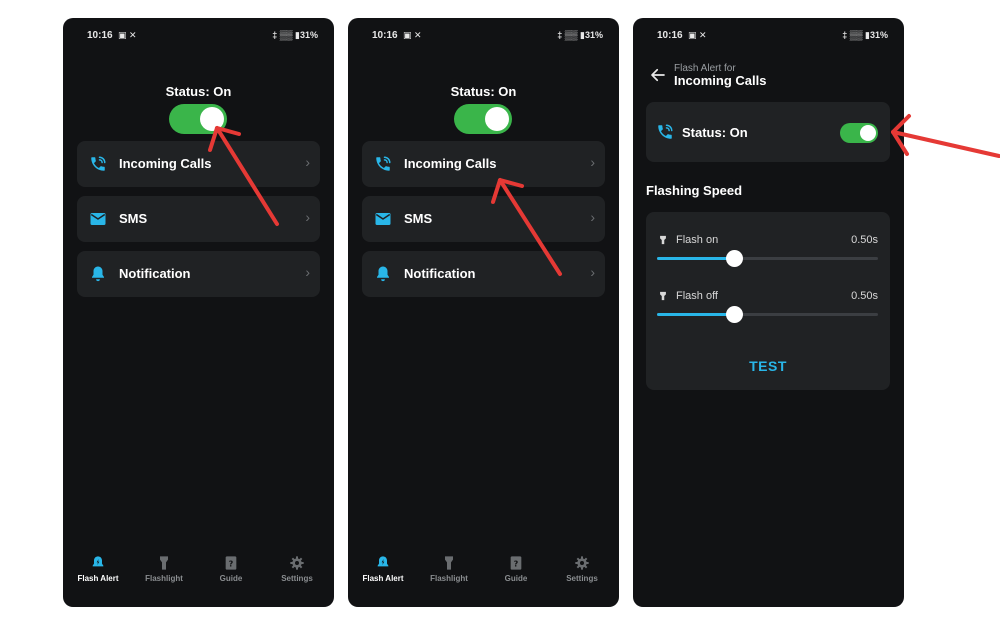  What do you see at coordinates (697, 240) in the screenshot?
I see `slider-label: Flash on` at bounding box center [697, 240].